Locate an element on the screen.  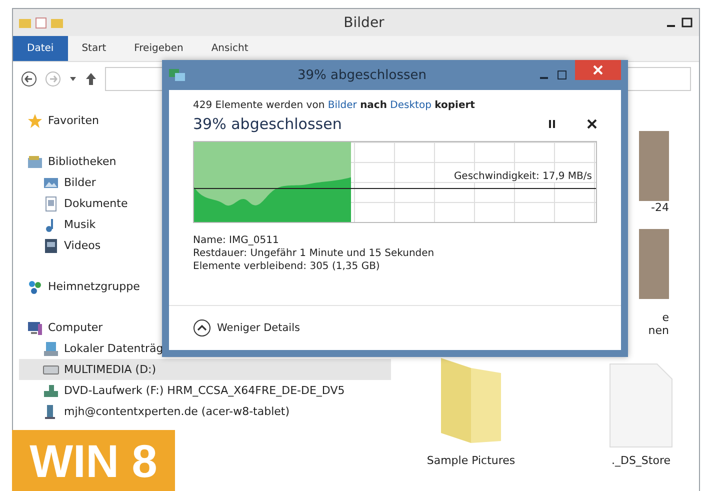
nav-label: Bibliotheken is located at coordinates (82, 161).